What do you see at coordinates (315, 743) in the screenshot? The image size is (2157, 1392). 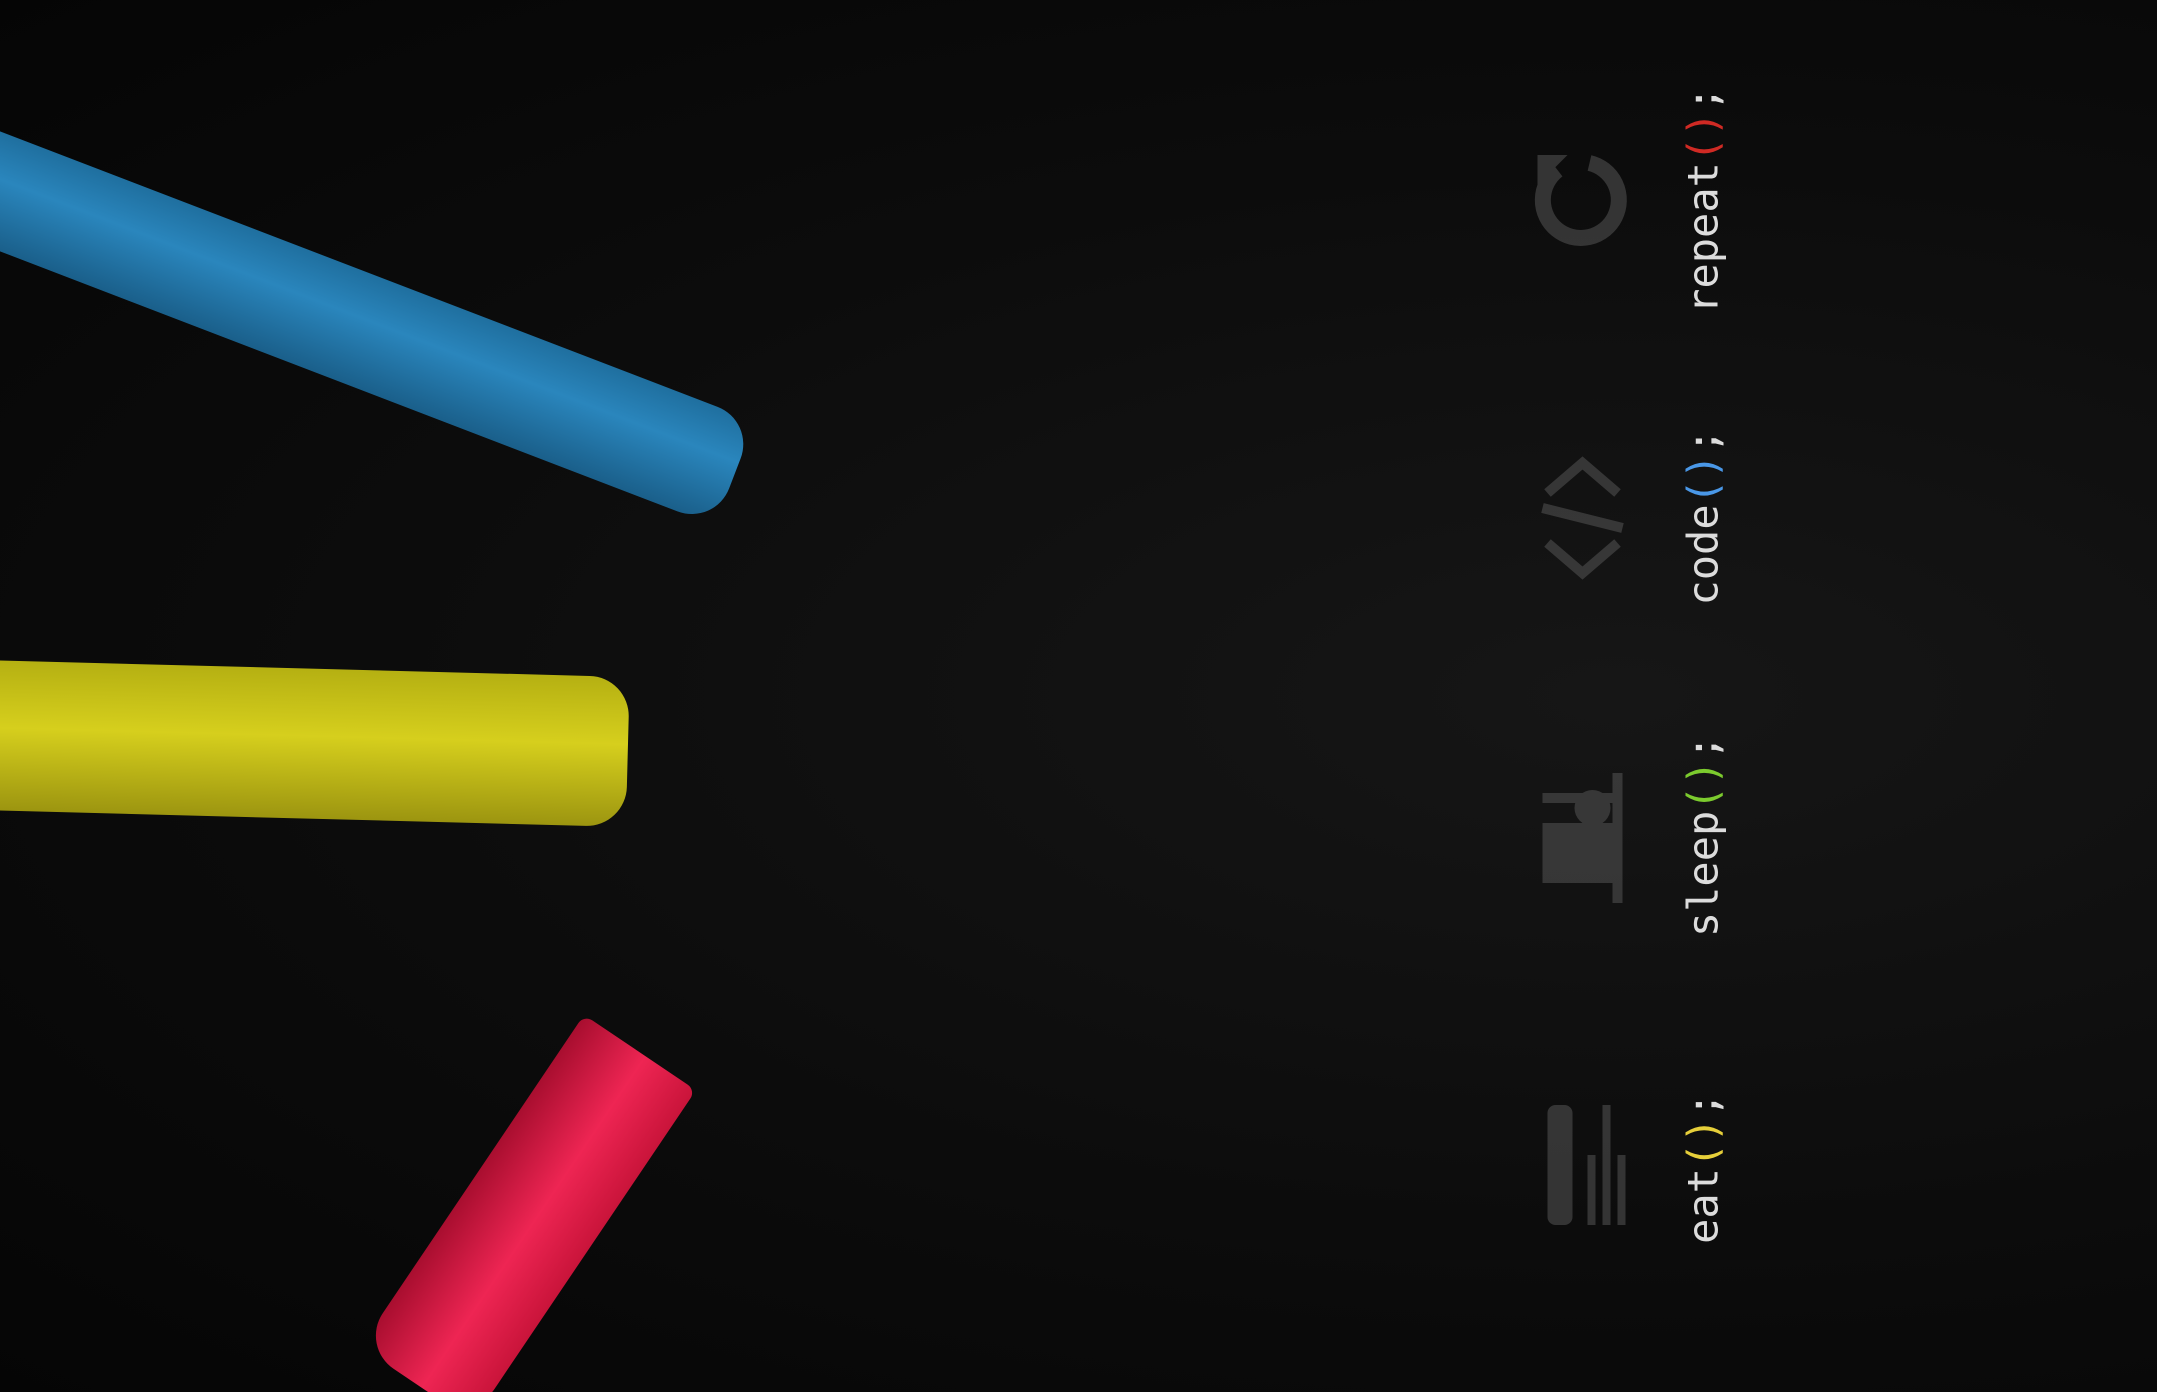 I see `yellow-chalk` at bounding box center [315, 743].